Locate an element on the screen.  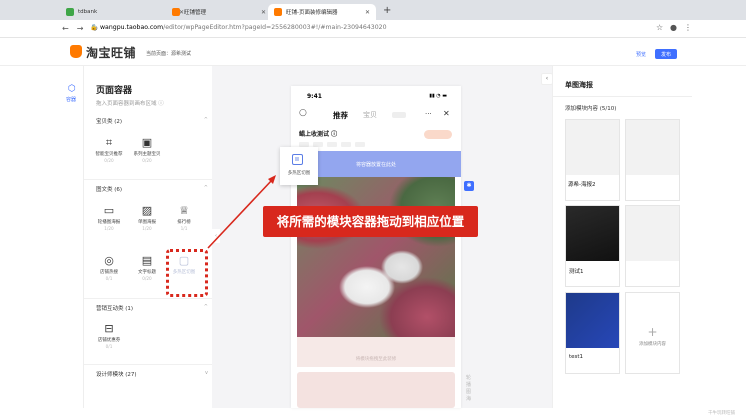
add-module-label: 添加模块内容 is located at coordinates (652, 344).